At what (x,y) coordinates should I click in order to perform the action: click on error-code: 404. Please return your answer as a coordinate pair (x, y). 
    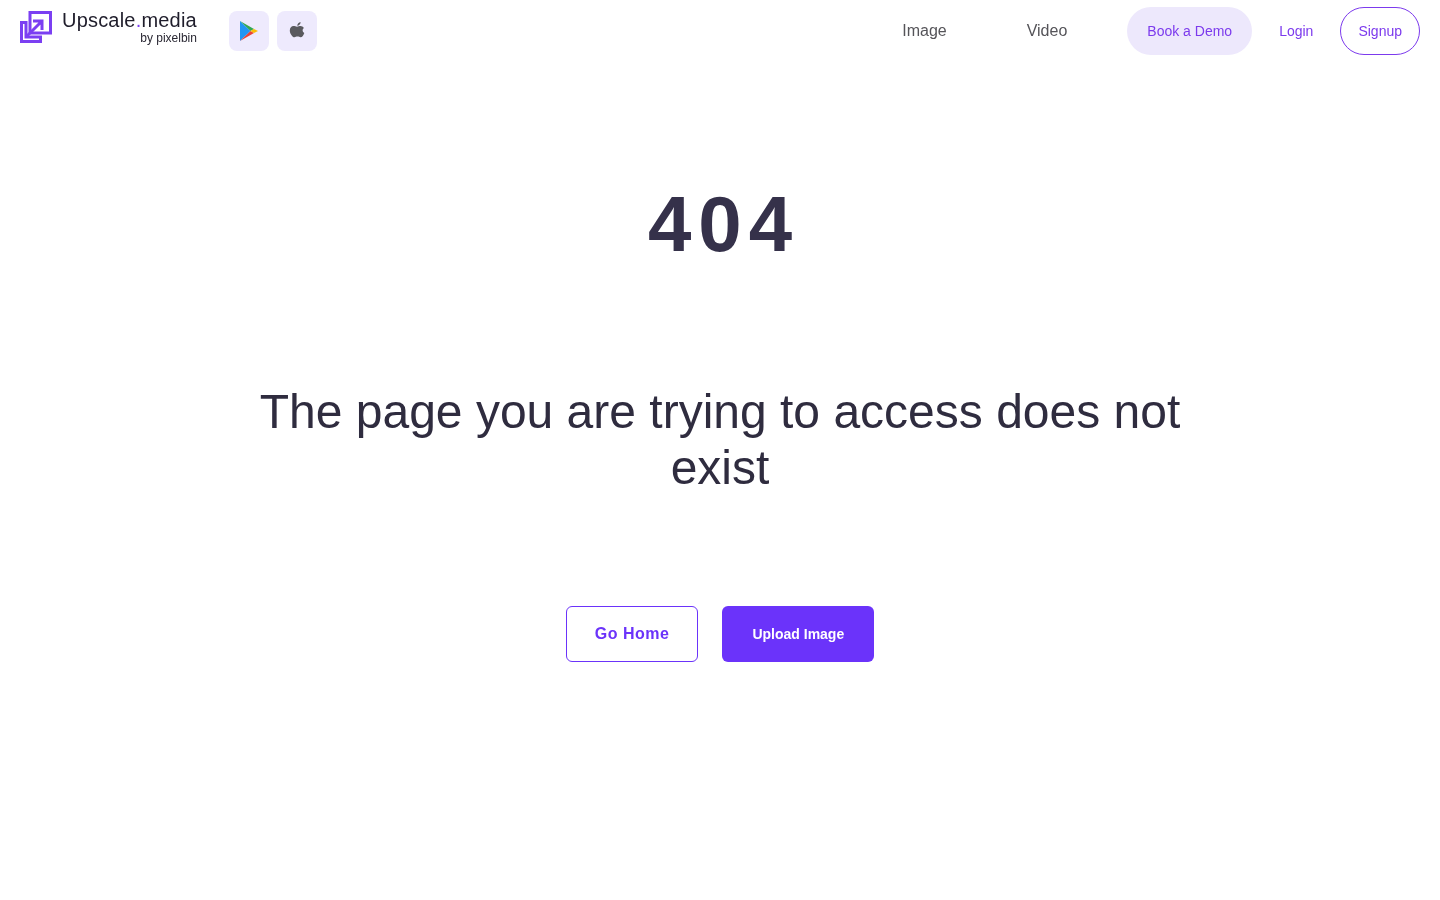
    Looking at the image, I should click on (723, 224).